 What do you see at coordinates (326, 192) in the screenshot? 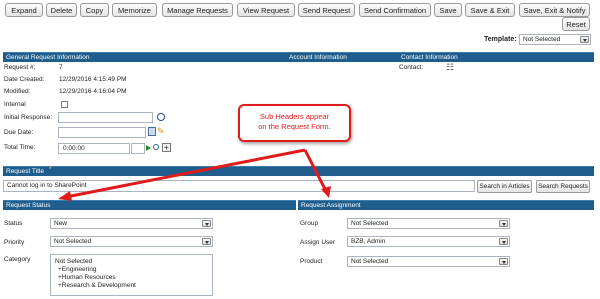
I see `arrowhead-right` at bounding box center [326, 192].